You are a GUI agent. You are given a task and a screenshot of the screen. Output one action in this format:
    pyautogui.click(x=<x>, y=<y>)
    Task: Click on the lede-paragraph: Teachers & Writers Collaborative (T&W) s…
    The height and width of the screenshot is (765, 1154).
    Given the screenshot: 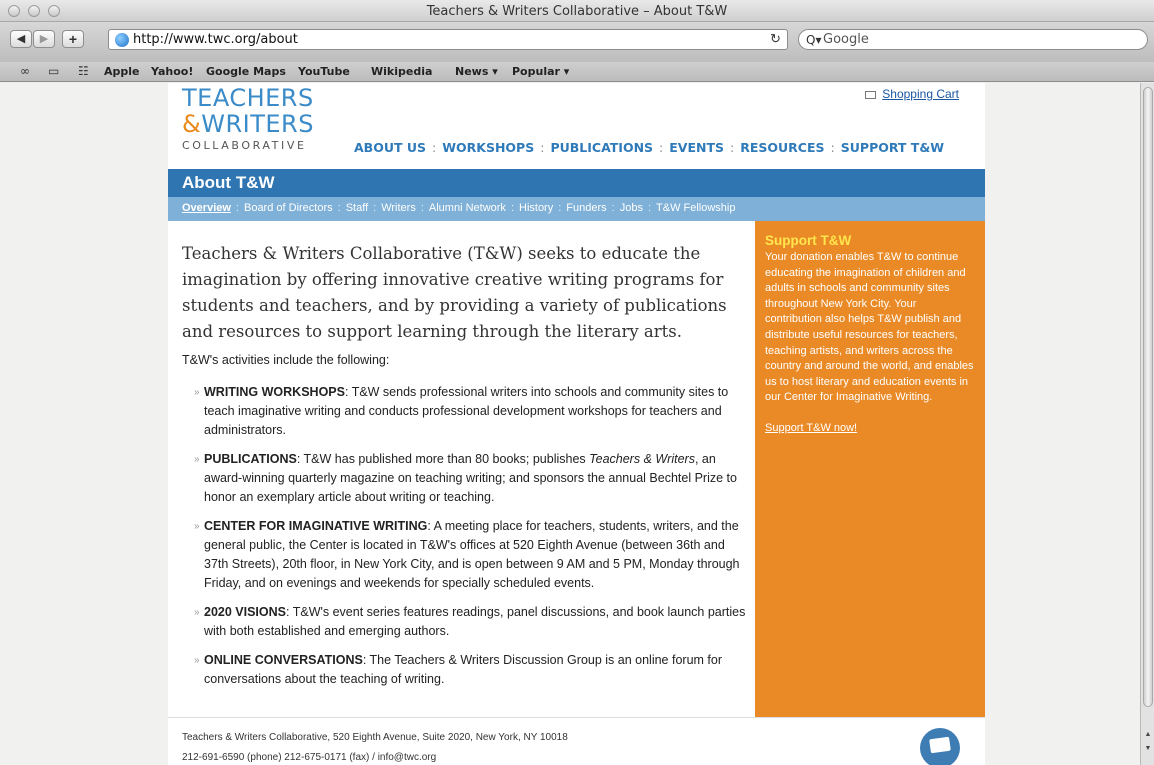 What is the action you would take?
    pyautogui.click(x=454, y=292)
    